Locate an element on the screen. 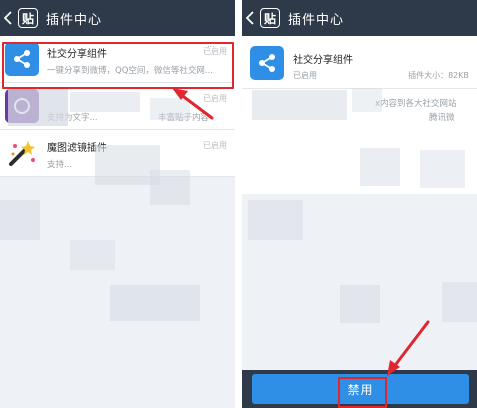  highlight-box-disable is located at coordinates (362, 392).